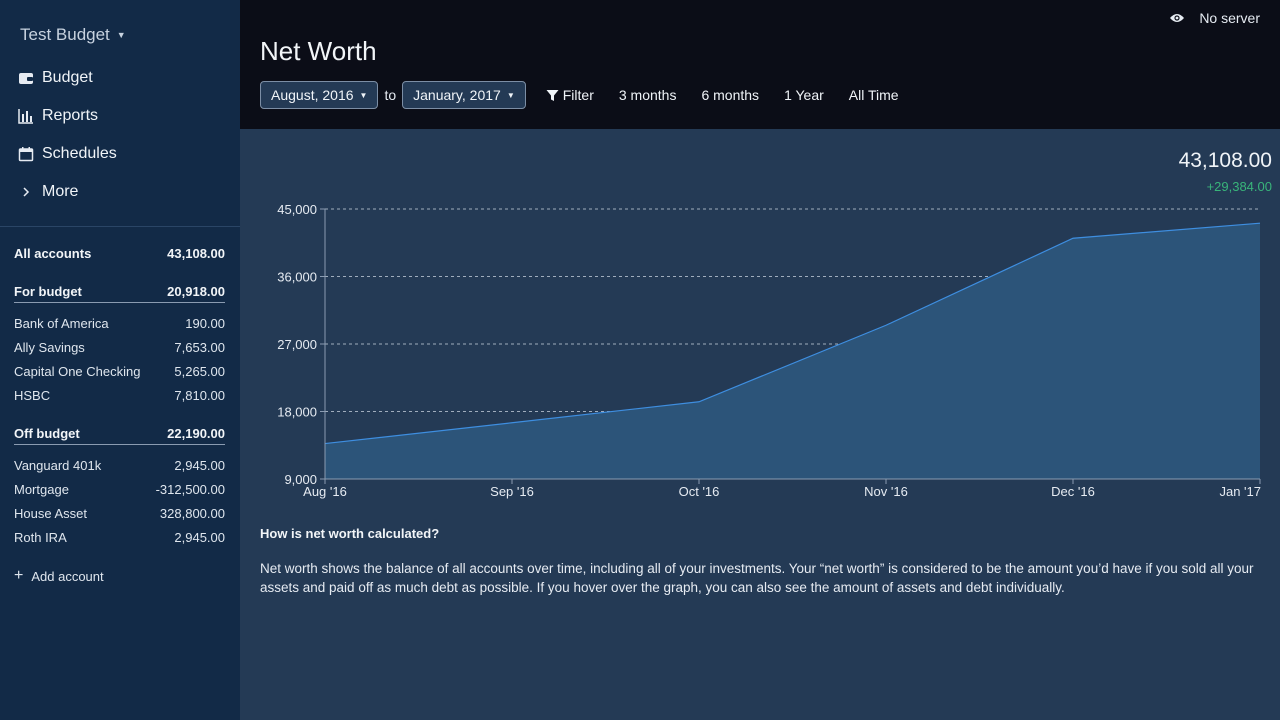 The image size is (1280, 720). Describe the element at coordinates (325, 491) in the screenshot. I see `x-tick-label: Aug '16` at that location.